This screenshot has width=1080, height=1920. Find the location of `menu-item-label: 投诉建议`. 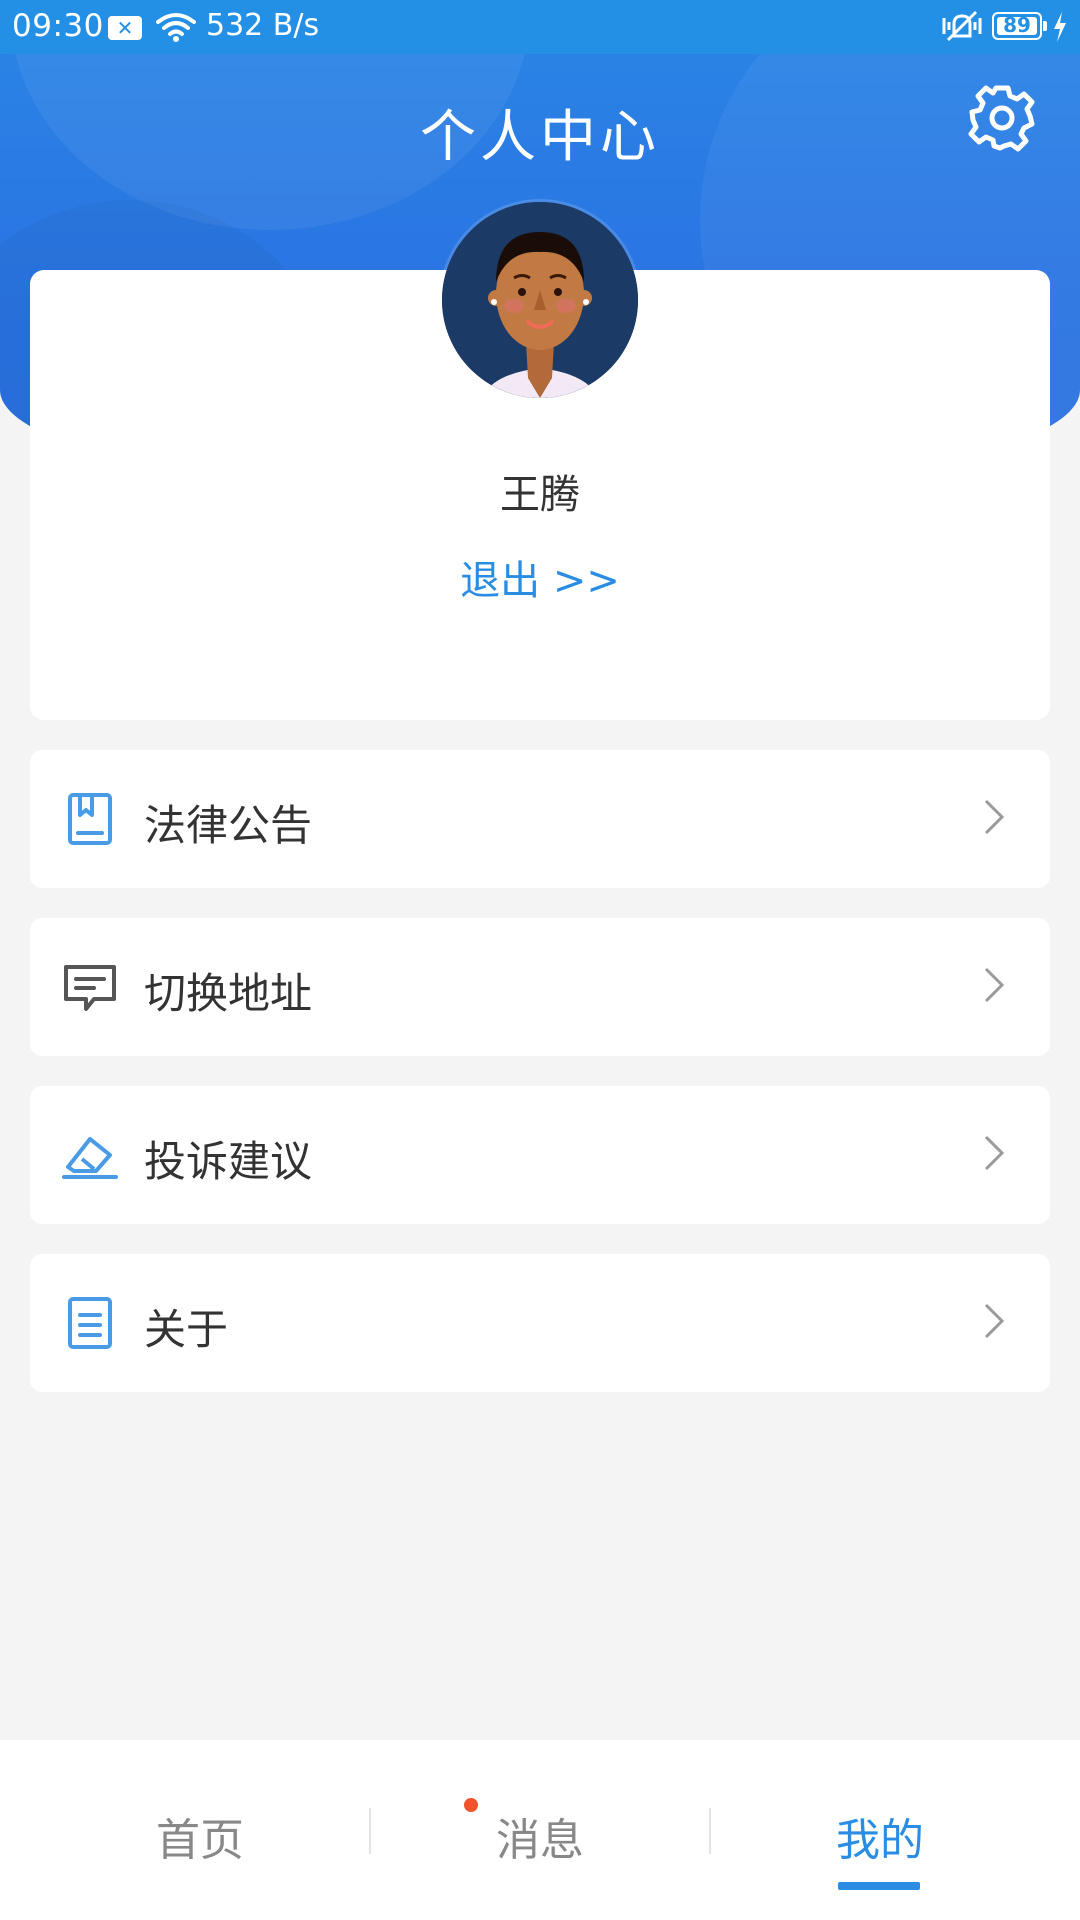

menu-item-label: 投诉建议 is located at coordinates (228, 1161).